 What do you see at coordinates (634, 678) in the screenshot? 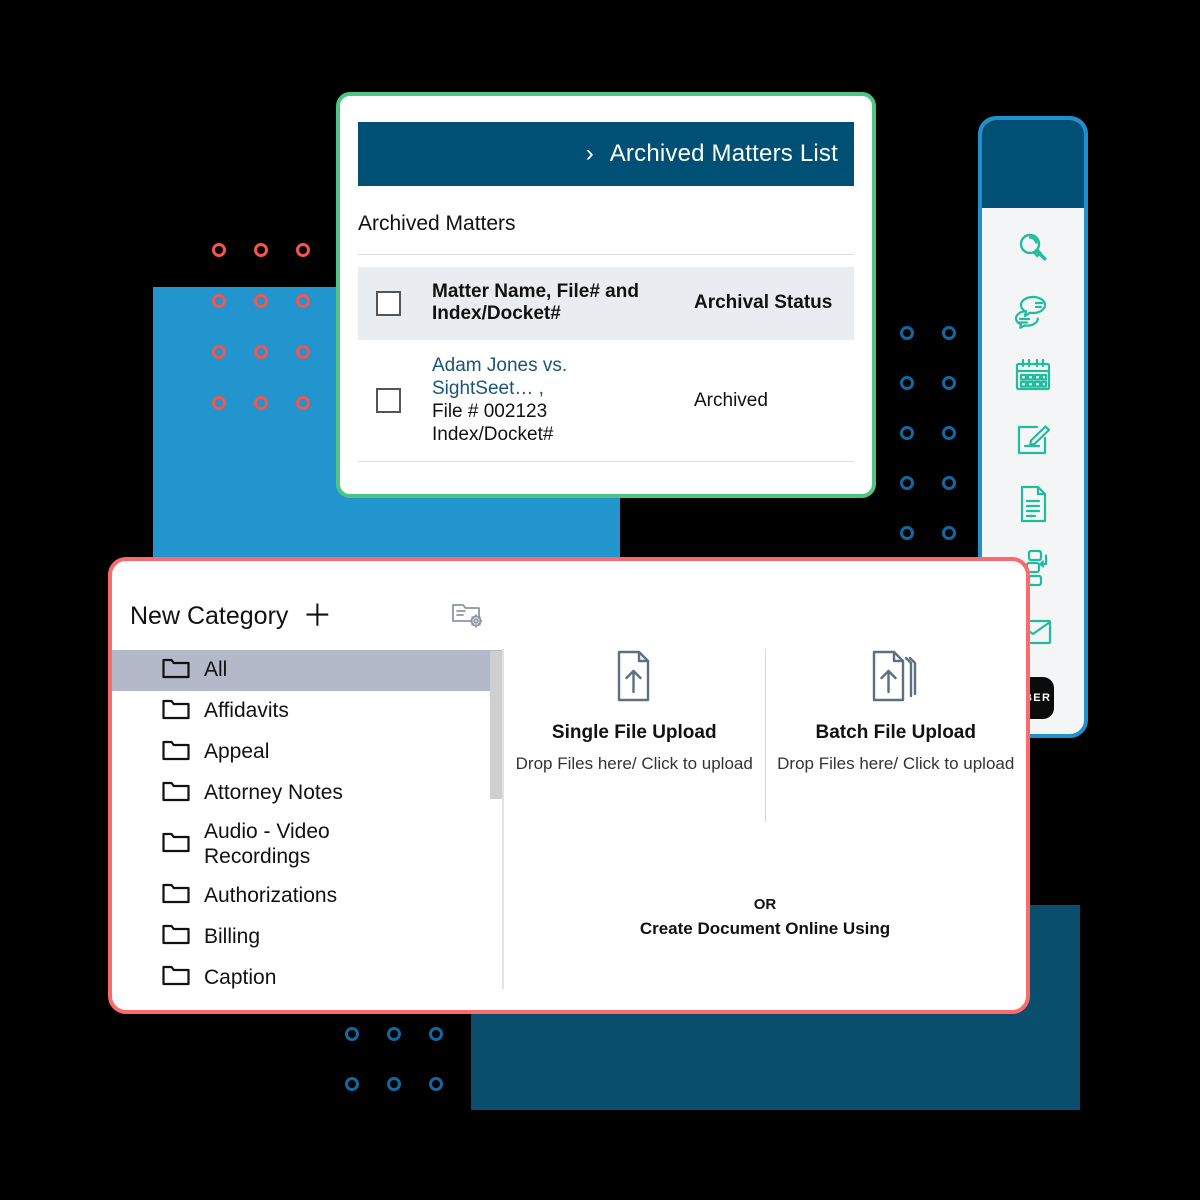
I see `single-file-upload-icon` at bounding box center [634, 678].